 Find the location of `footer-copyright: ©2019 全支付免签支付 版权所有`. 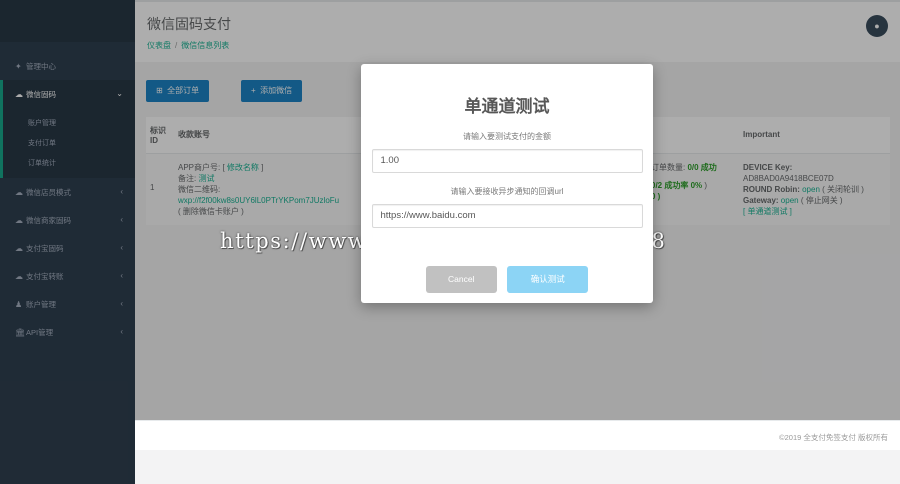

footer-copyright: ©2019 全支付免签支付 版权所有 is located at coordinates (833, 437).